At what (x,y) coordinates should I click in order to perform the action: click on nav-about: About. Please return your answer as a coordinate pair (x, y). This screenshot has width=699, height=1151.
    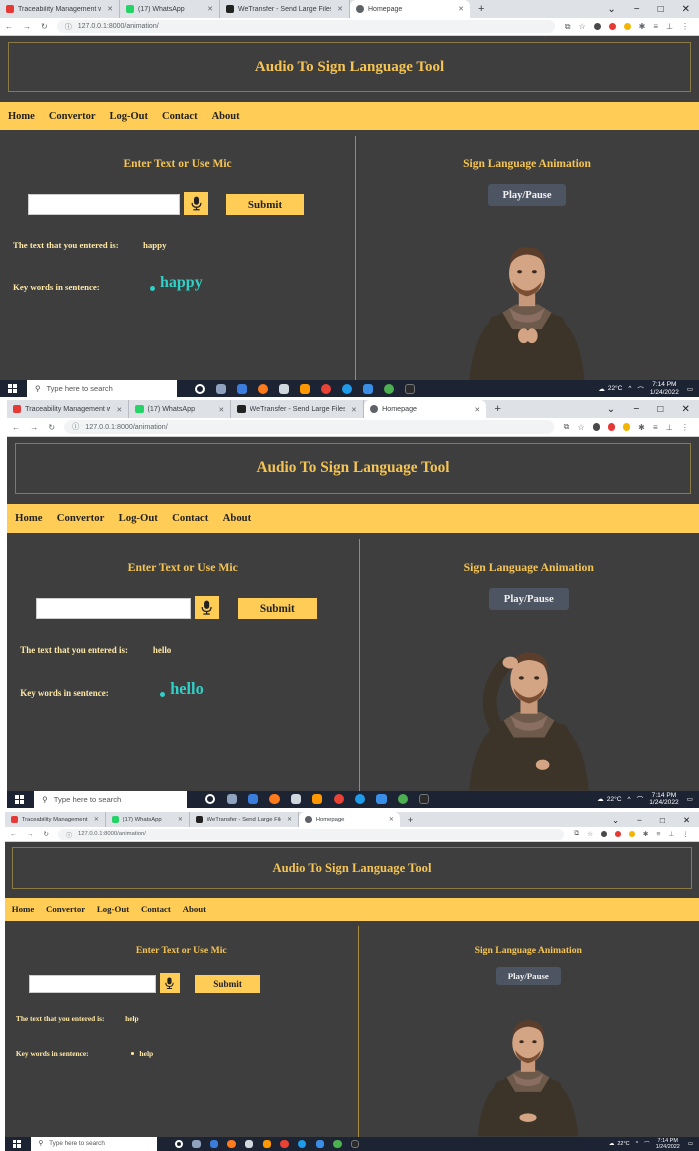
    Looking at the image, I should click on (226, 116).